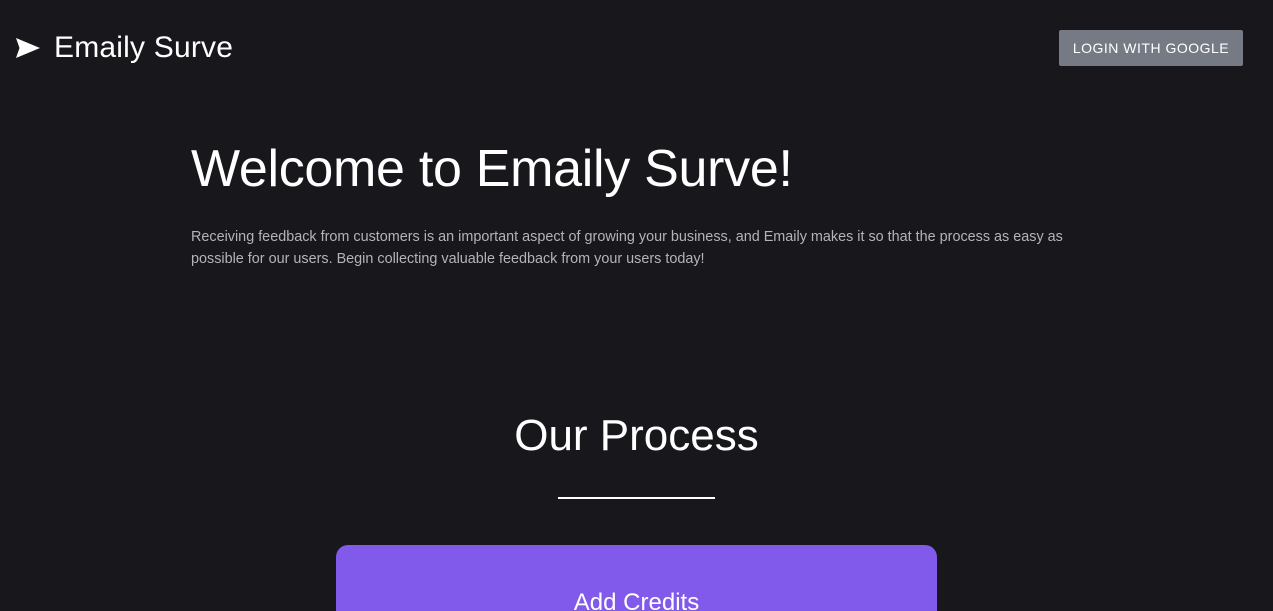 This screenshot has height=611, width=1273. Describe the element at coordinates (1151, 48) in the screenshot. I see `login-with-google-button: LOGIN WITH GOOGLE` at that location.